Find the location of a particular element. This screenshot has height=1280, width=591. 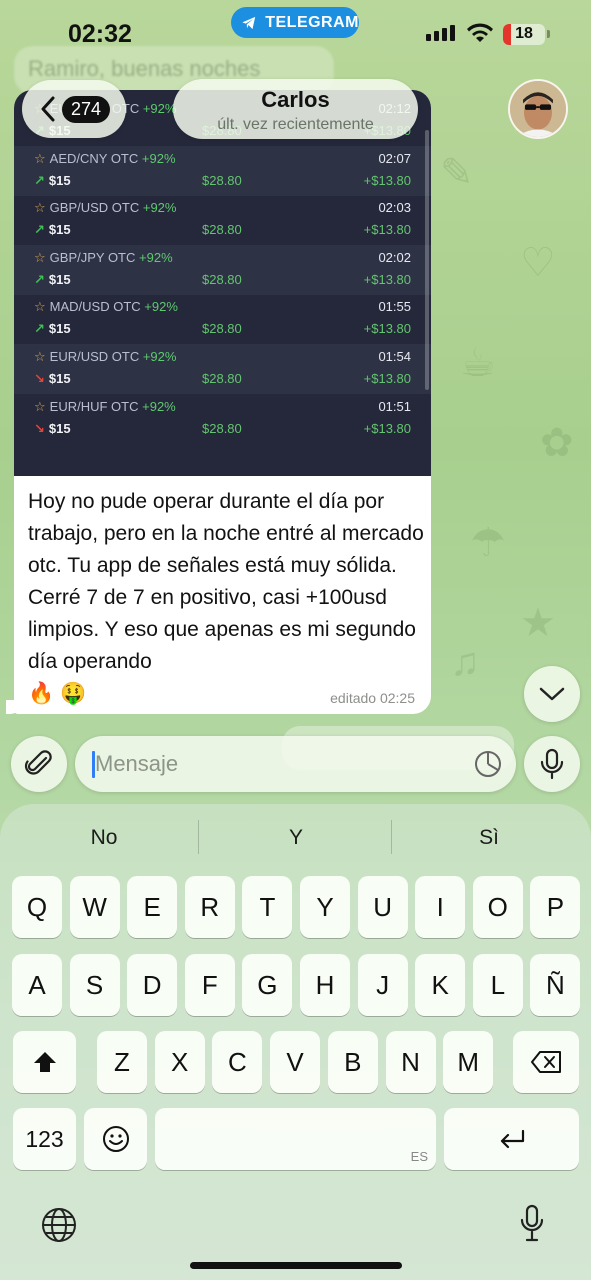

key-c: C is located at coordinates (237, 1062).